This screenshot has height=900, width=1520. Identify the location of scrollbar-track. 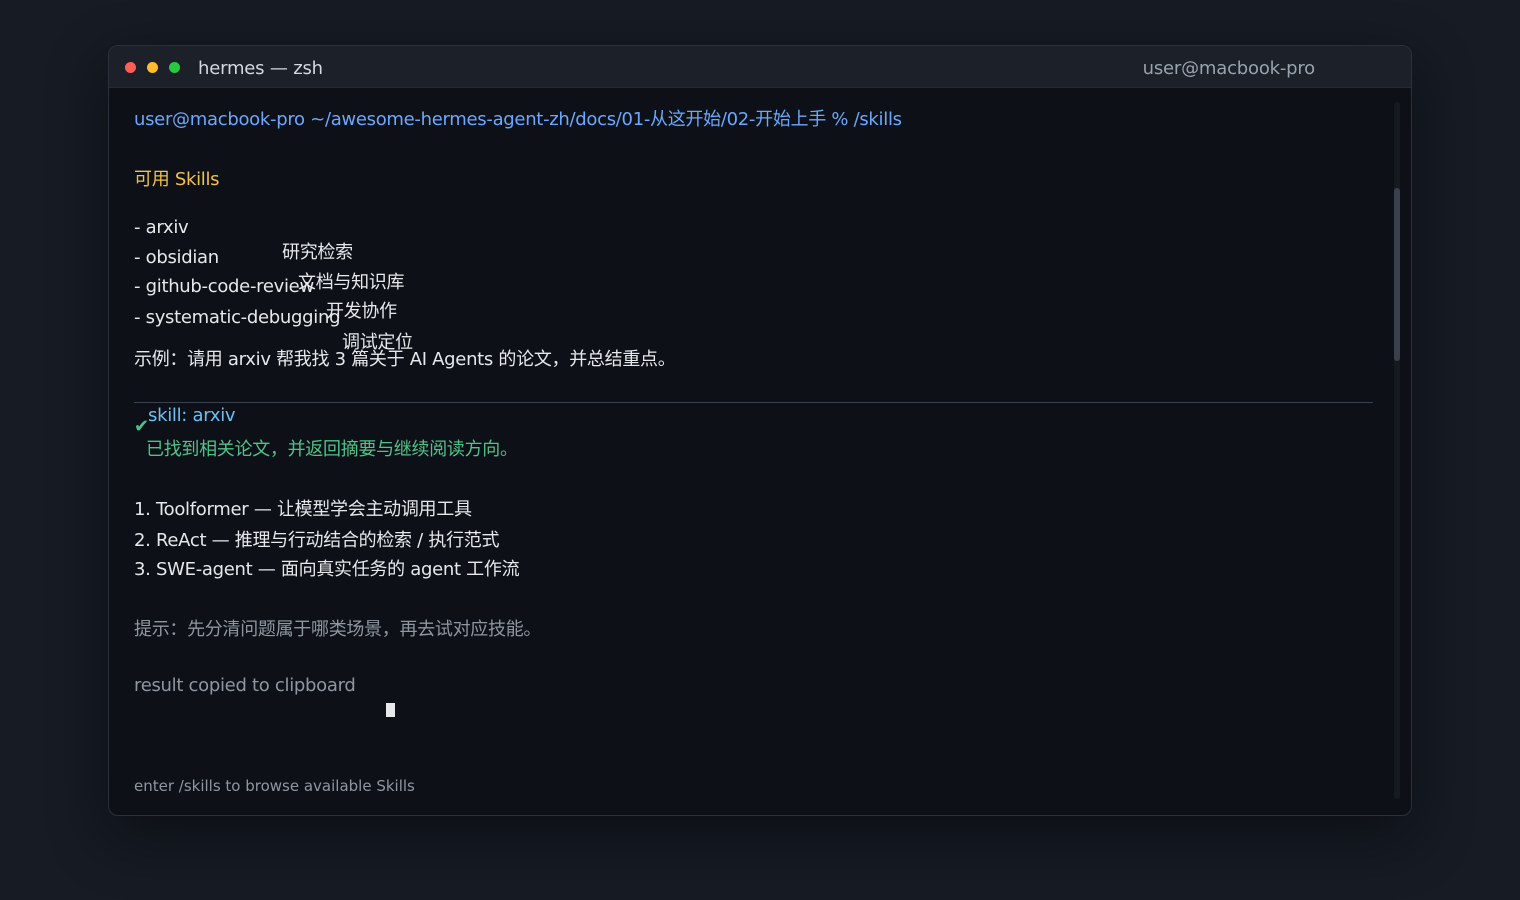
(1397, 450).